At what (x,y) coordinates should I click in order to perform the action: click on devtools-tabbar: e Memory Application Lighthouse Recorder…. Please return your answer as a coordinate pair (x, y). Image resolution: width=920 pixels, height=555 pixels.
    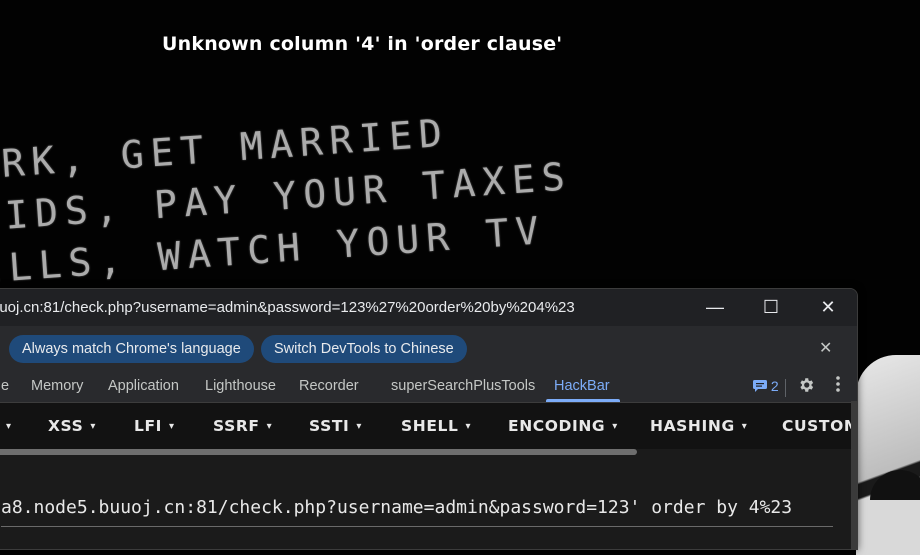
    Looking at the image, I should click on (428, 387).